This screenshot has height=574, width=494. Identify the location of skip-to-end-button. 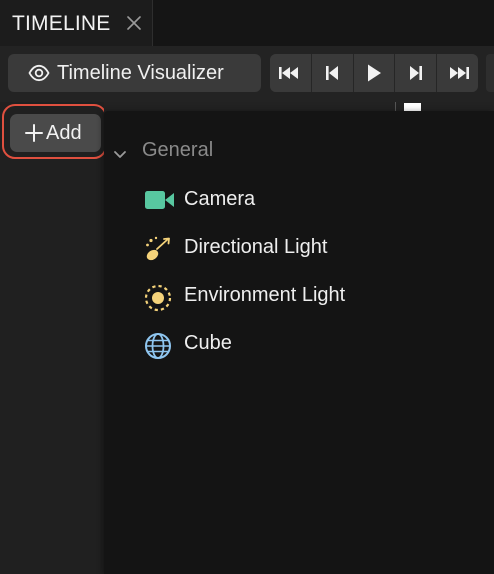
(457, 73).